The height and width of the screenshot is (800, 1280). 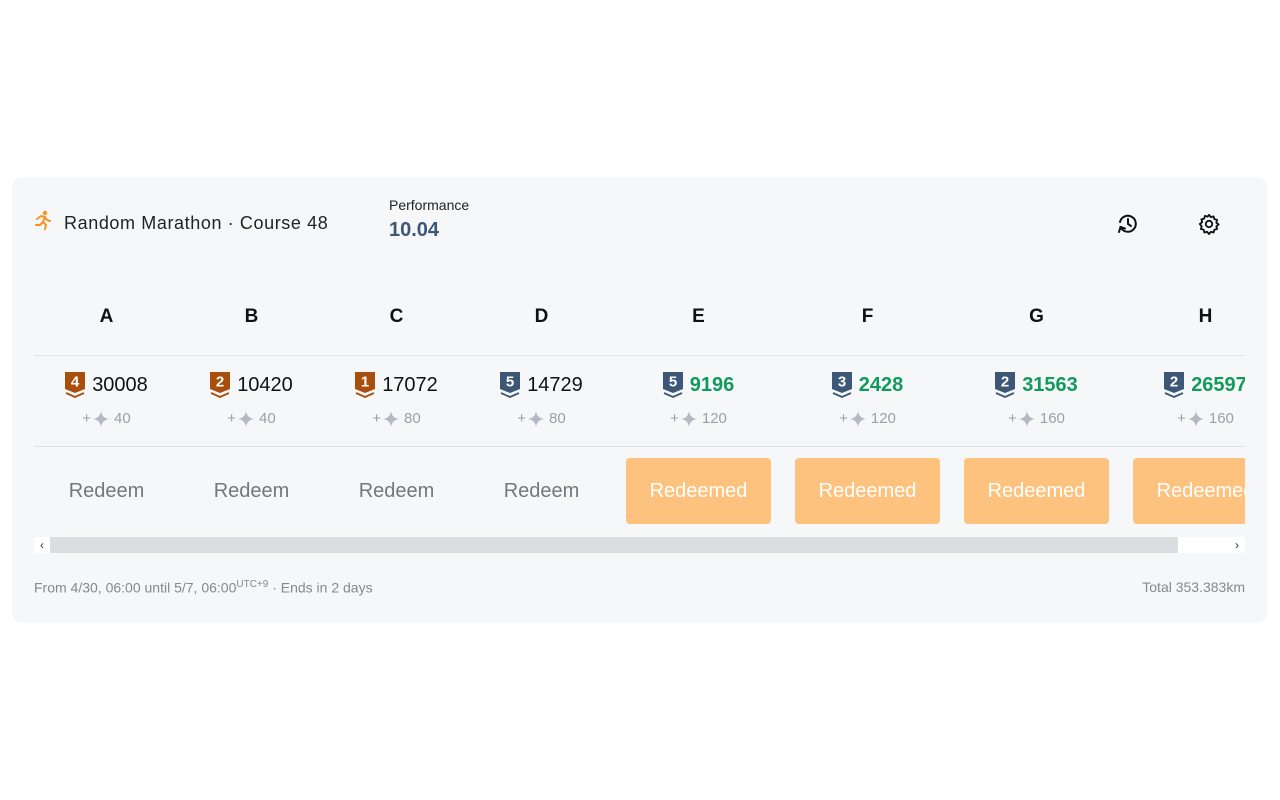 What do you see at coordinates (541, 401) in the screenshot?
I see `score-cell: 5 14729 + 80` at bounding box center [541, 401].